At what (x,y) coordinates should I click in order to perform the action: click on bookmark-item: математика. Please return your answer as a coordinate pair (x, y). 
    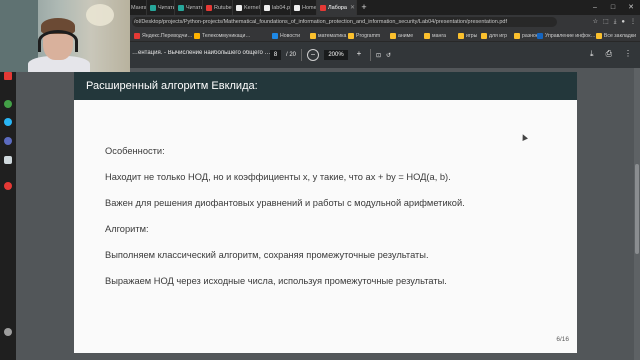
    Looking at the image, I should click on (328, 35).